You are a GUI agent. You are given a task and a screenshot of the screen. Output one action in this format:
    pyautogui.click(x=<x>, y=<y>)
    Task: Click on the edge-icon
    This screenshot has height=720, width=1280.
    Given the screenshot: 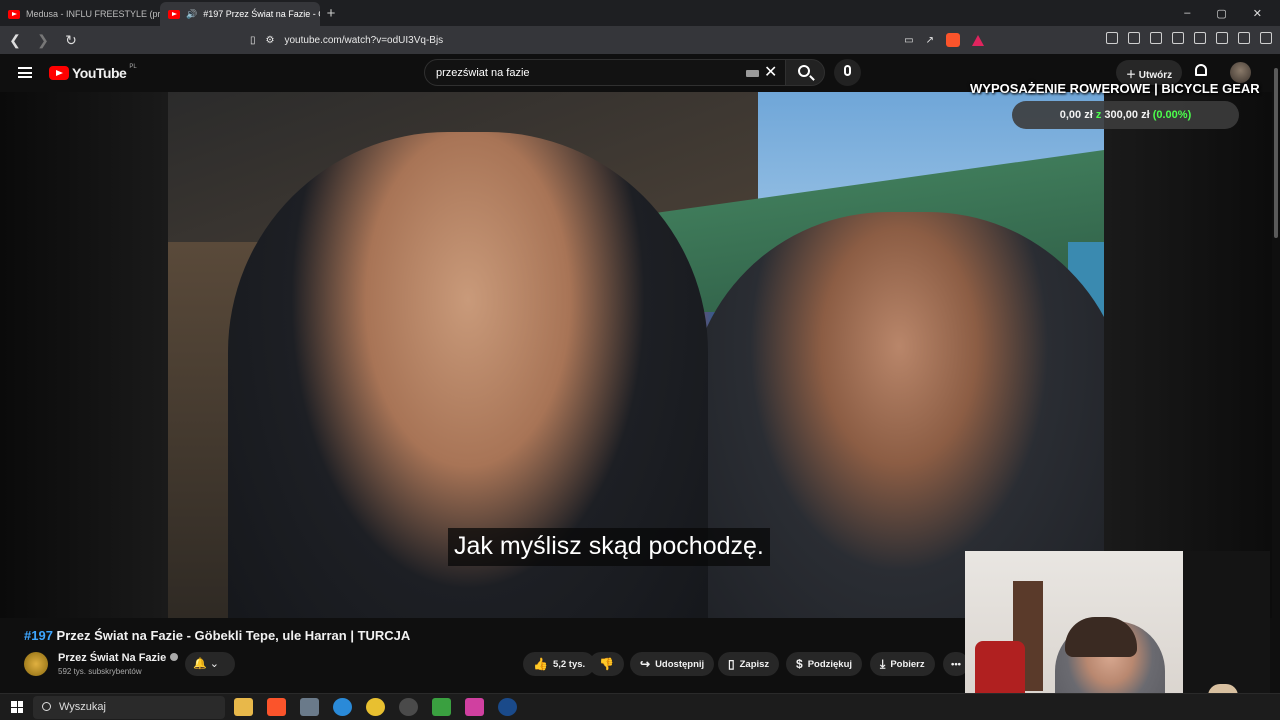 What is the action you would take?
    pyautogui.click(x=342, y=707)
    